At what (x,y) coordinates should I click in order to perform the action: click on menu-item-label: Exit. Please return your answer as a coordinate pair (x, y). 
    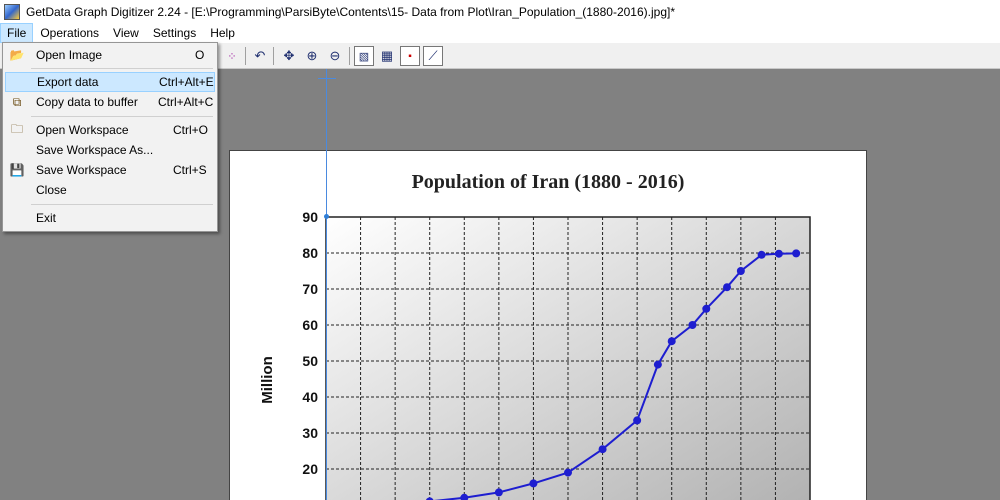
    Looking at the image, I should click on (46, 218).